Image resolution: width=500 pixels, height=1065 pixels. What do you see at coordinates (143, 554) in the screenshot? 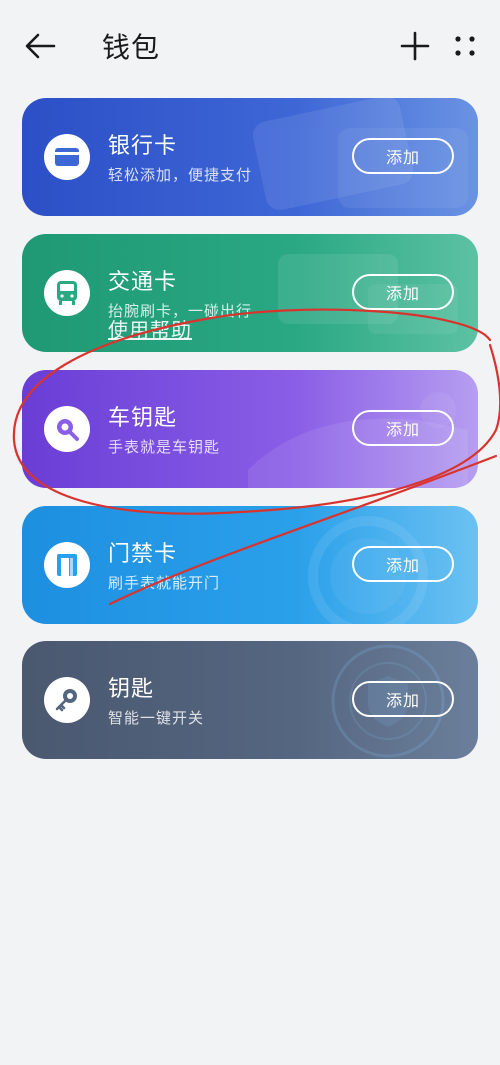
I see `card-title: 门禁卡` at bounding box center [143, 554].